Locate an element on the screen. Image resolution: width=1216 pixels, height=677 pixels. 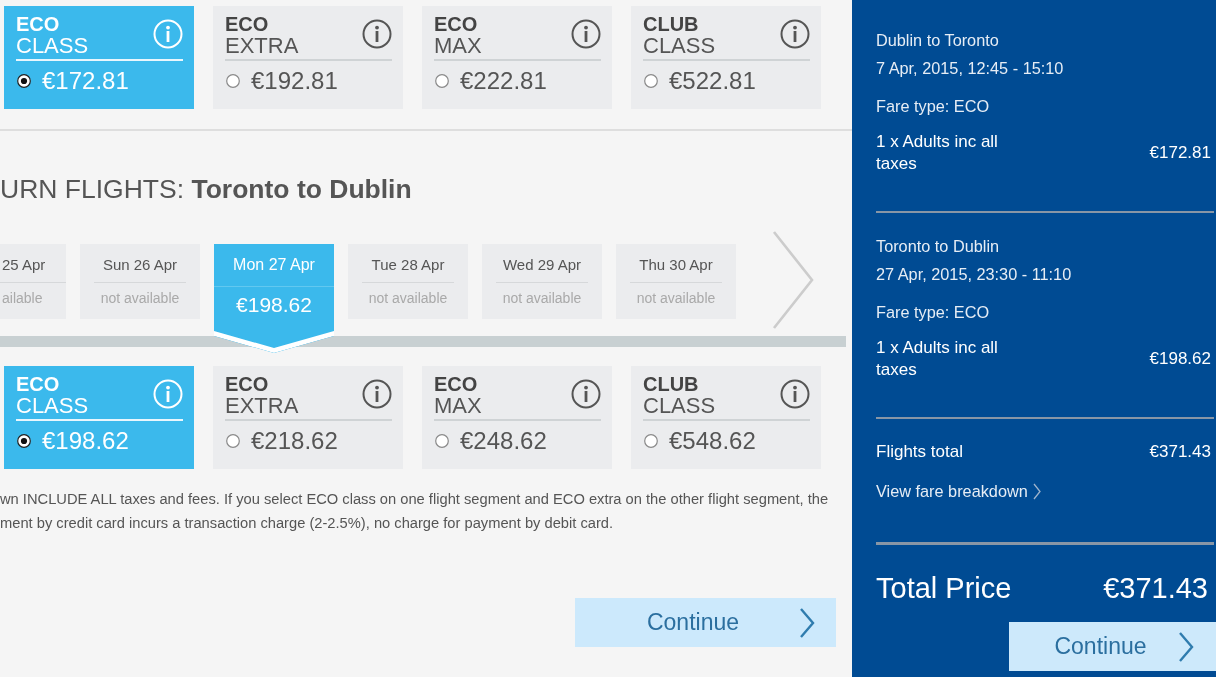
fare-card: ECO MAX €222.81 is located at coordinates (517, 57).